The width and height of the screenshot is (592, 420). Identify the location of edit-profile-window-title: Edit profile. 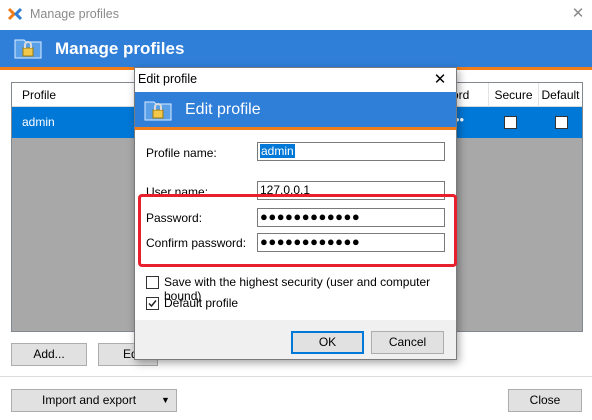
(168, 79).